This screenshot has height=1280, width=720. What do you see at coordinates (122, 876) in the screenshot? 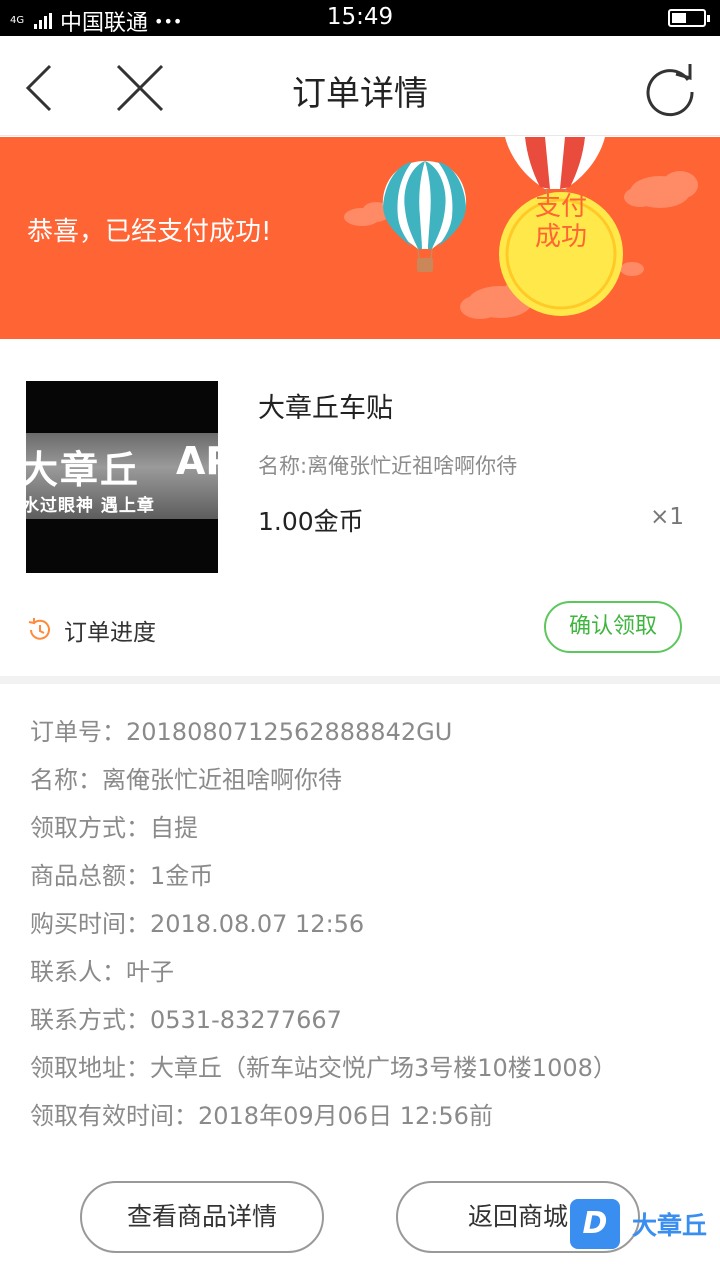
I see `detail-total: 商品总额：1金币` at bounding box center [122, 876].